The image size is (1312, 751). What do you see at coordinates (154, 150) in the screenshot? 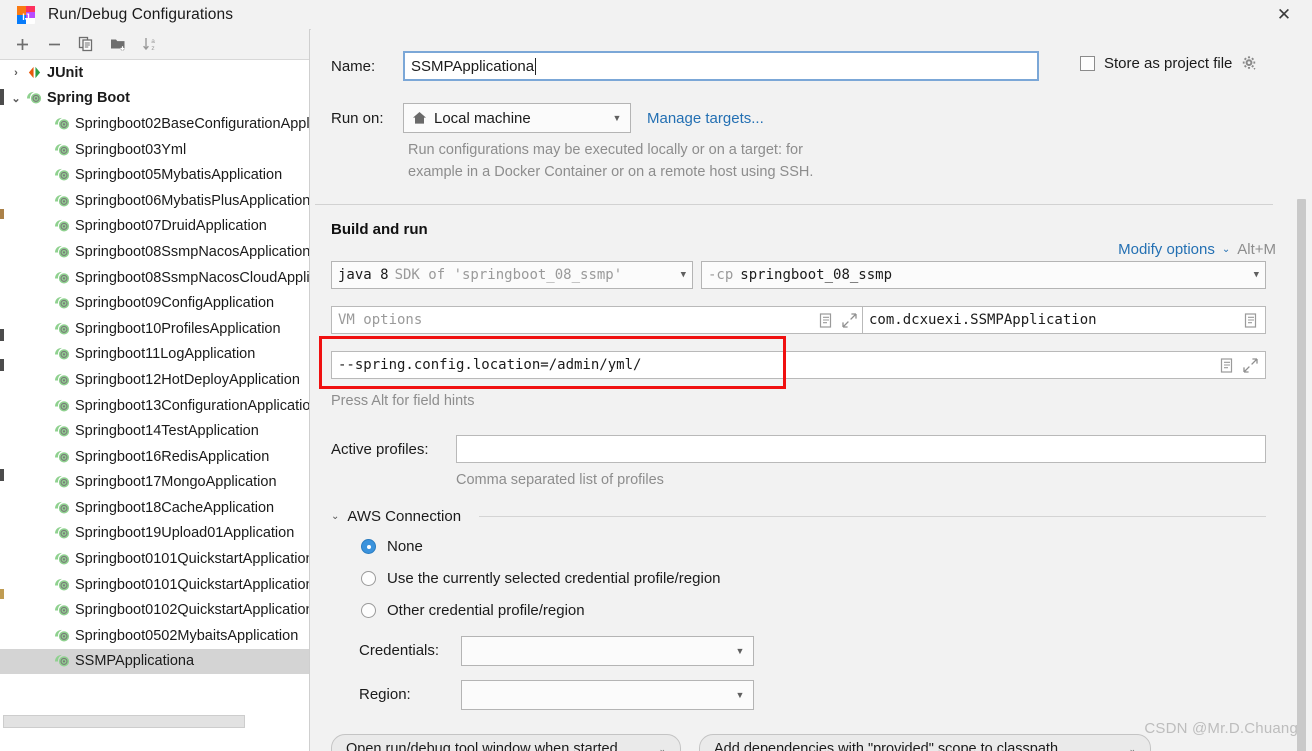
I see `tree-item-configuration: Springboot03Yml` at bounding box center [154, 150].